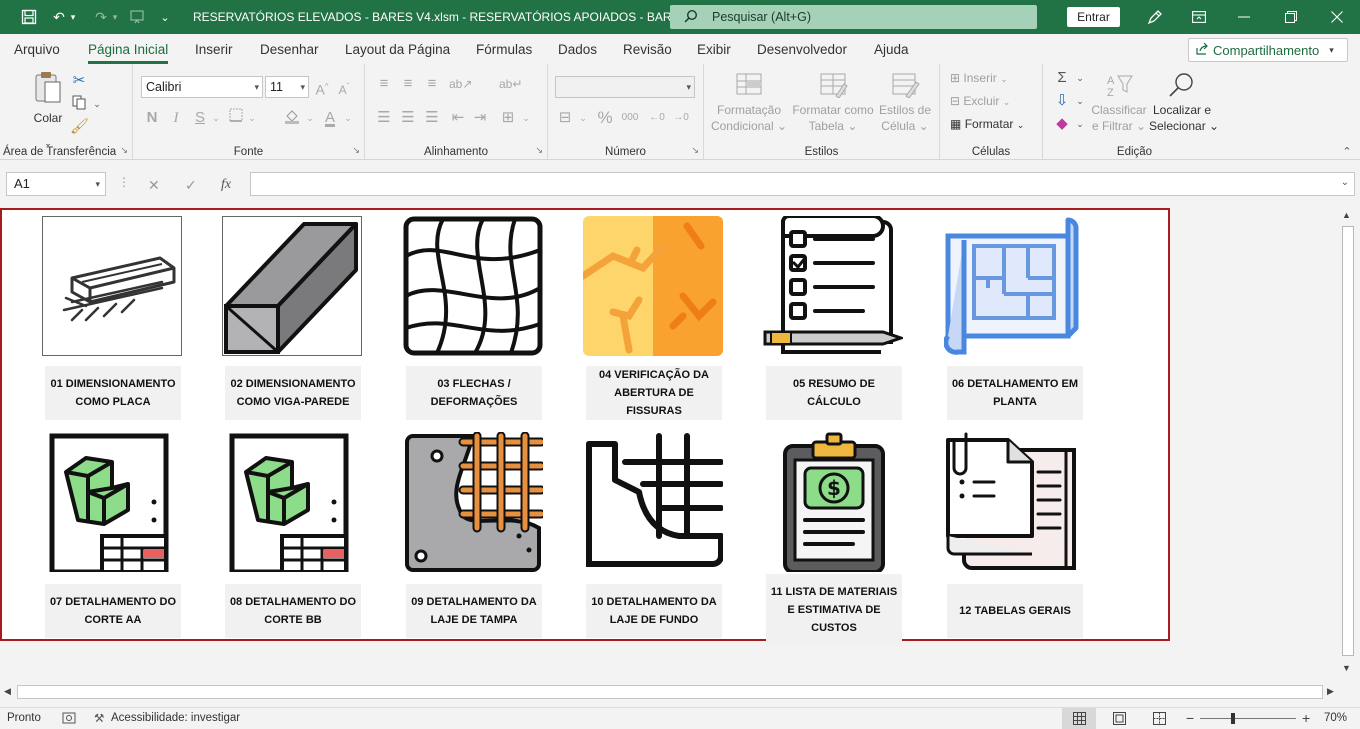  Describe the element at coordinates (330, 118) in the screenshot. I see `font-color-icon: A` at that location.